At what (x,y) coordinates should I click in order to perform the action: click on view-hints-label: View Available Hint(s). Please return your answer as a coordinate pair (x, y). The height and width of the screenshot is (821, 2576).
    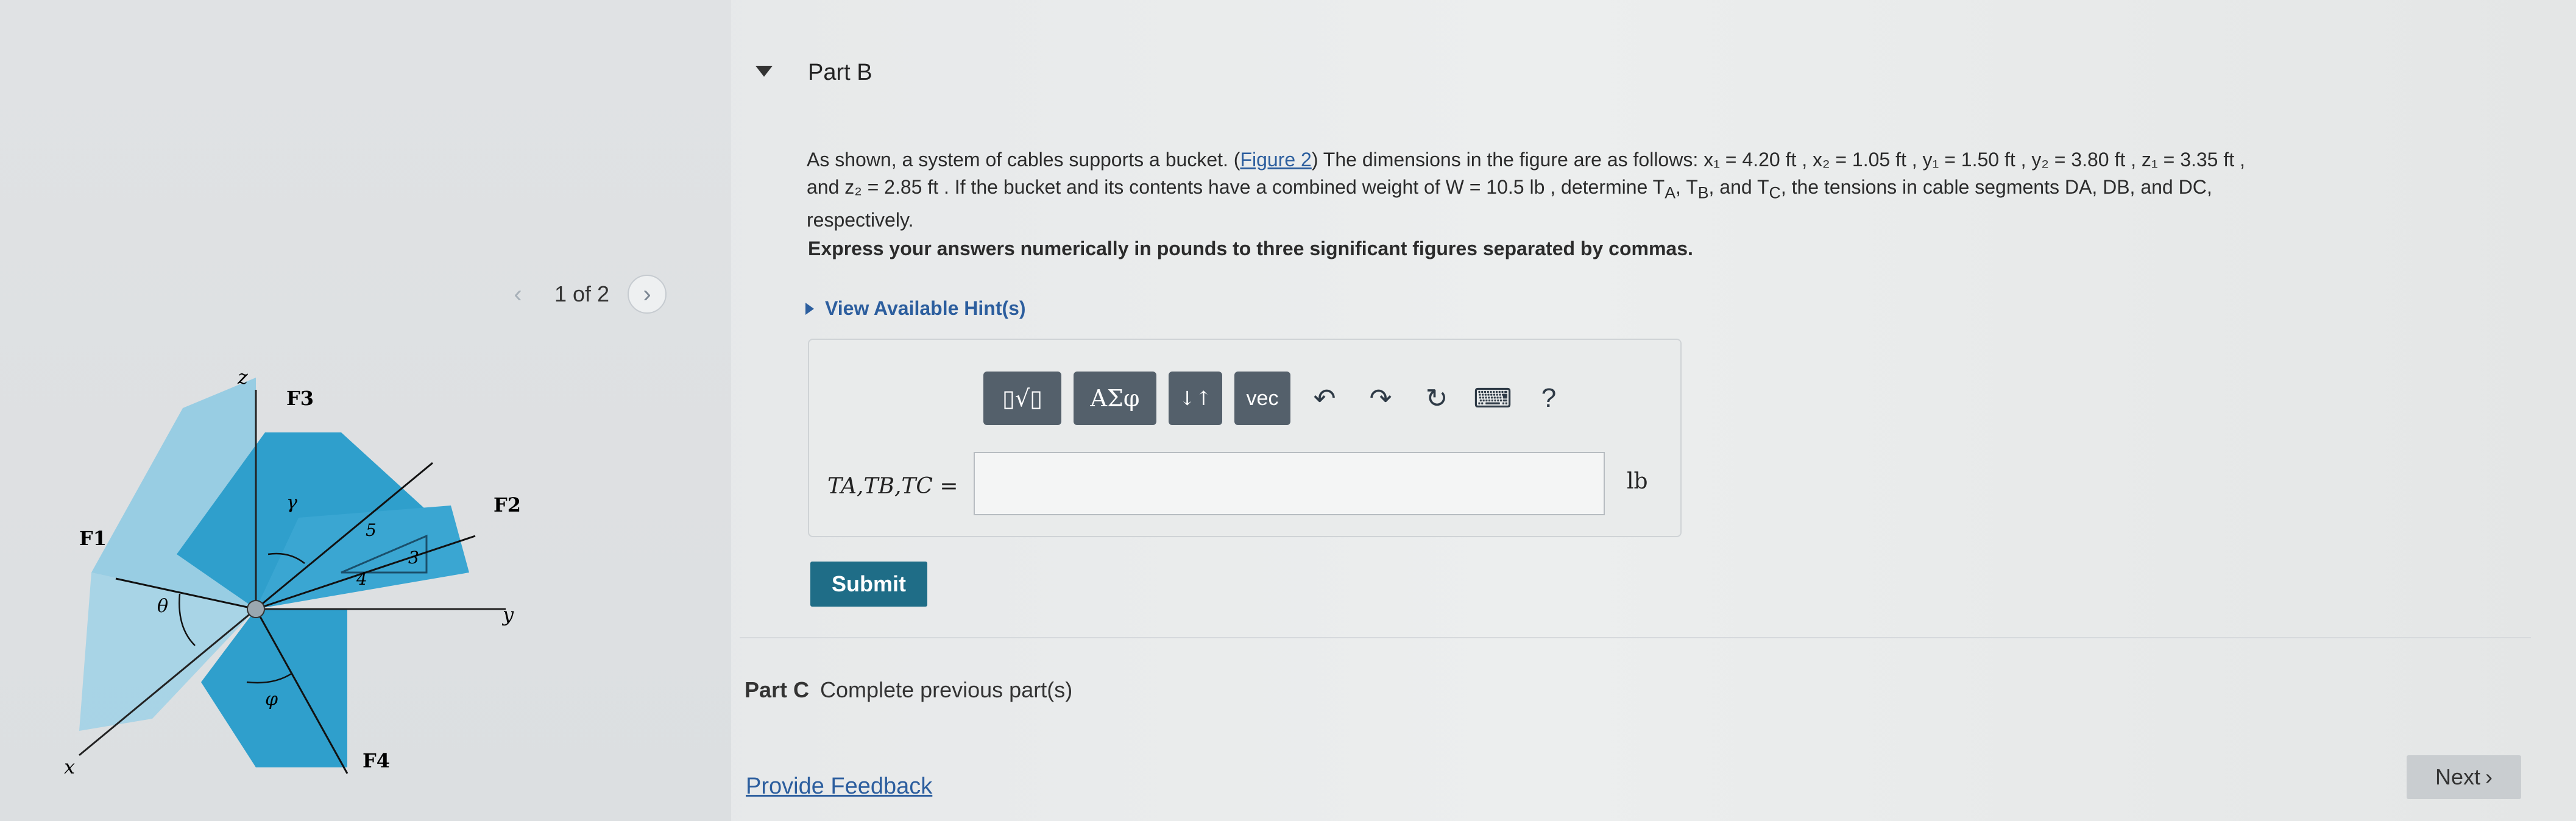
    Looking at the image, I should click on (925, 308).